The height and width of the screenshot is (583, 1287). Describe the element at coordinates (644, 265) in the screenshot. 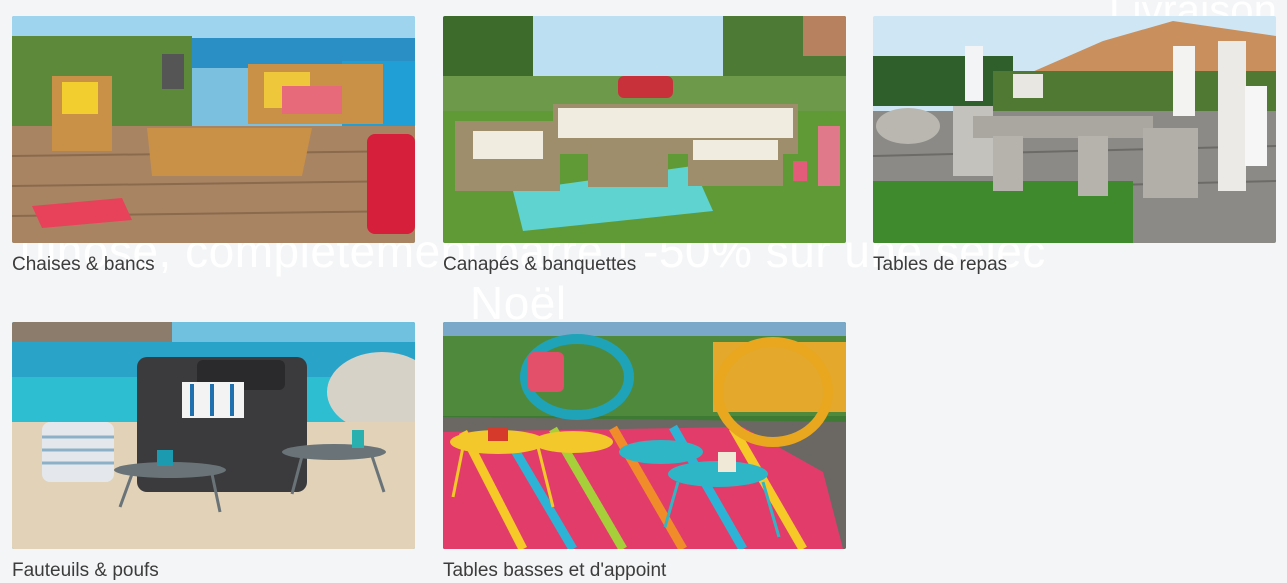

I see `category-label: Canapés & banquettes` at that location.